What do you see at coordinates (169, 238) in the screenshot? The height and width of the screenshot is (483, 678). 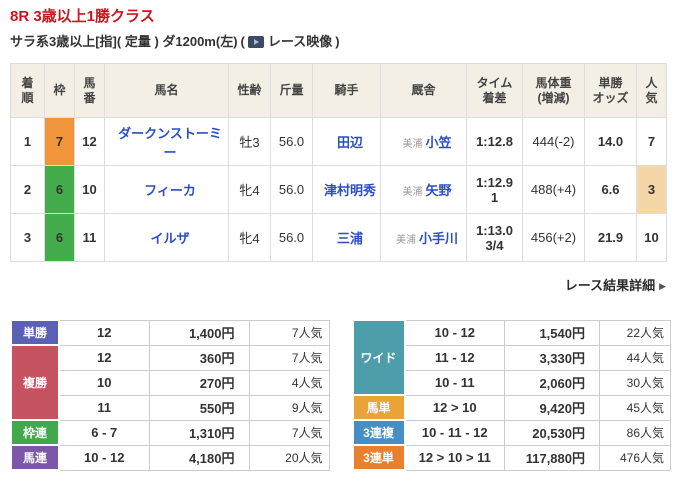 I see `horse-link: イルザ` at bounding box center [169, 238].